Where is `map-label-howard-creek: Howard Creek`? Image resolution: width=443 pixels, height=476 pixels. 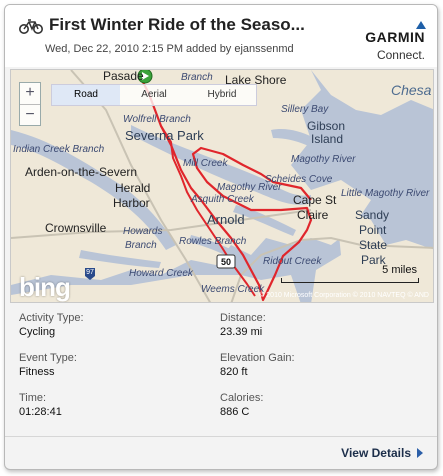
map-label-howard-creek: Howard Creek is located at coordinates (161, 273).